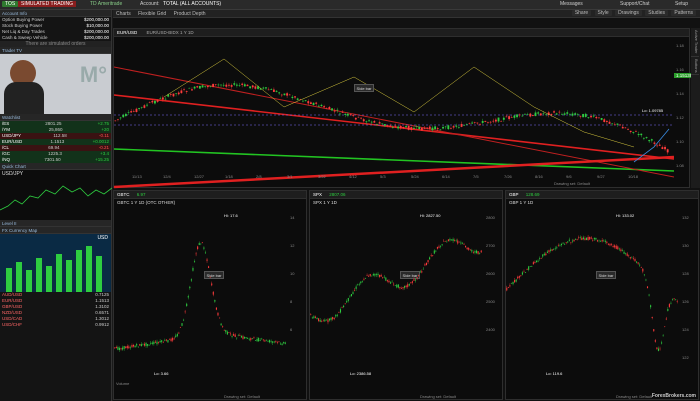 Image resolution: width=700 pixels, height=401 pixels. I want to click on messages-link: Messages, so click(571, 4).